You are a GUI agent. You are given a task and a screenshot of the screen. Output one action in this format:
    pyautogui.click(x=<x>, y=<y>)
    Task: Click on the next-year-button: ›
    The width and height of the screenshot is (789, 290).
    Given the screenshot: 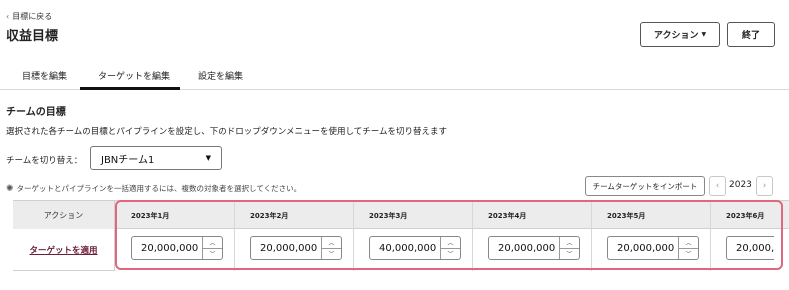 What is the action you would take?
    pyautogui.click(x=764, y=186)
    